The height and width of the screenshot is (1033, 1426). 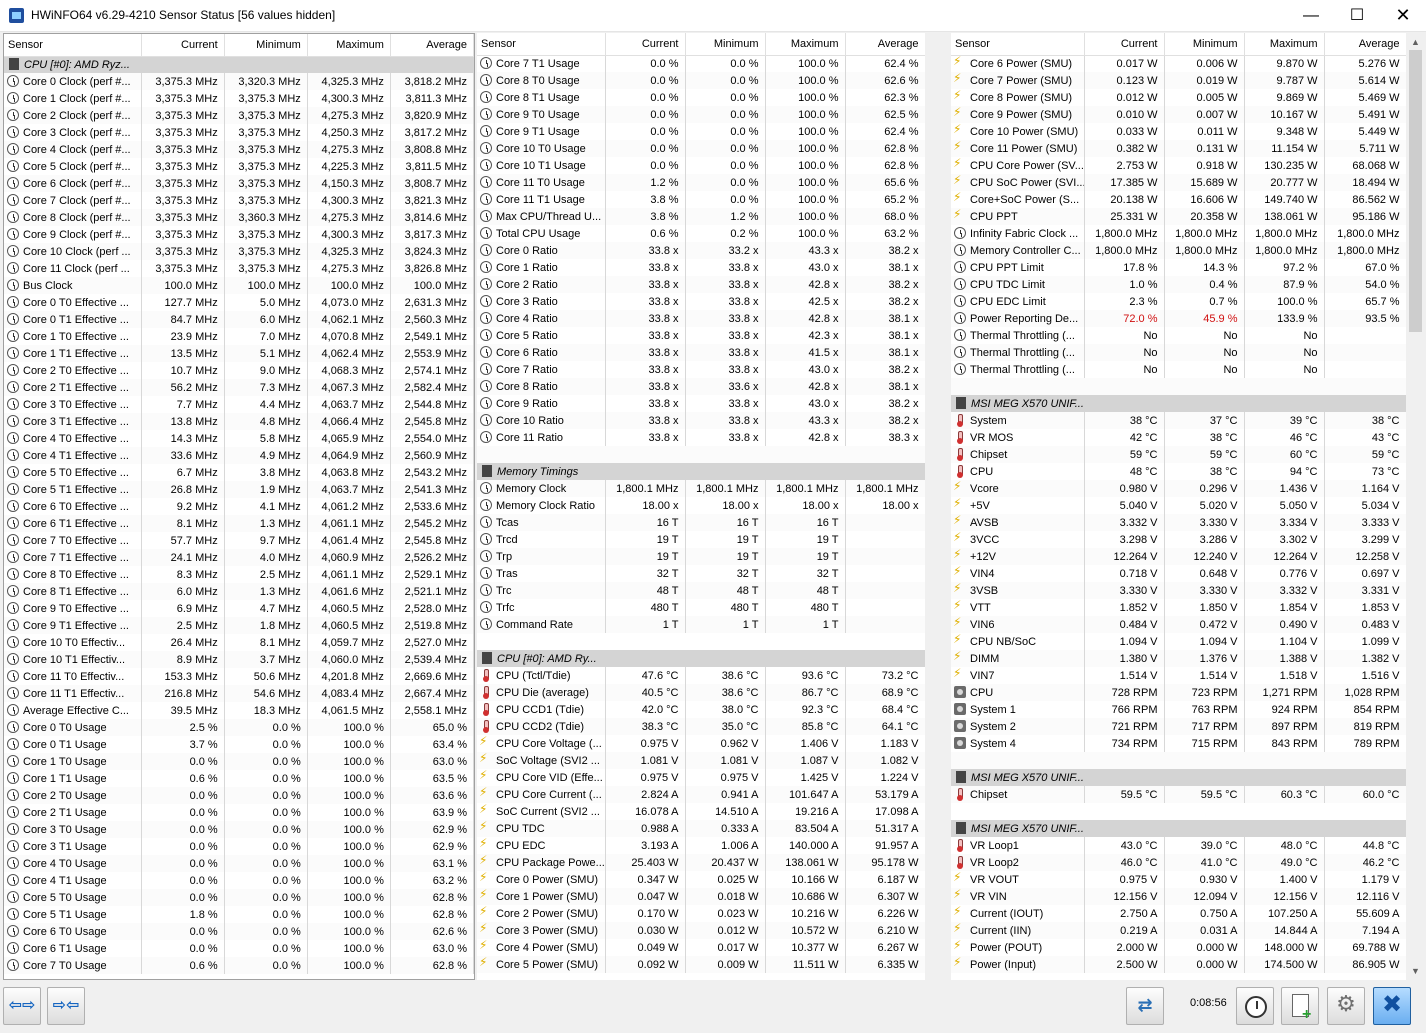 I want to click on sensor-row: AVSB 3.332 V3.330 V3.334 V3.333 V, so click(x=1178, y=522).